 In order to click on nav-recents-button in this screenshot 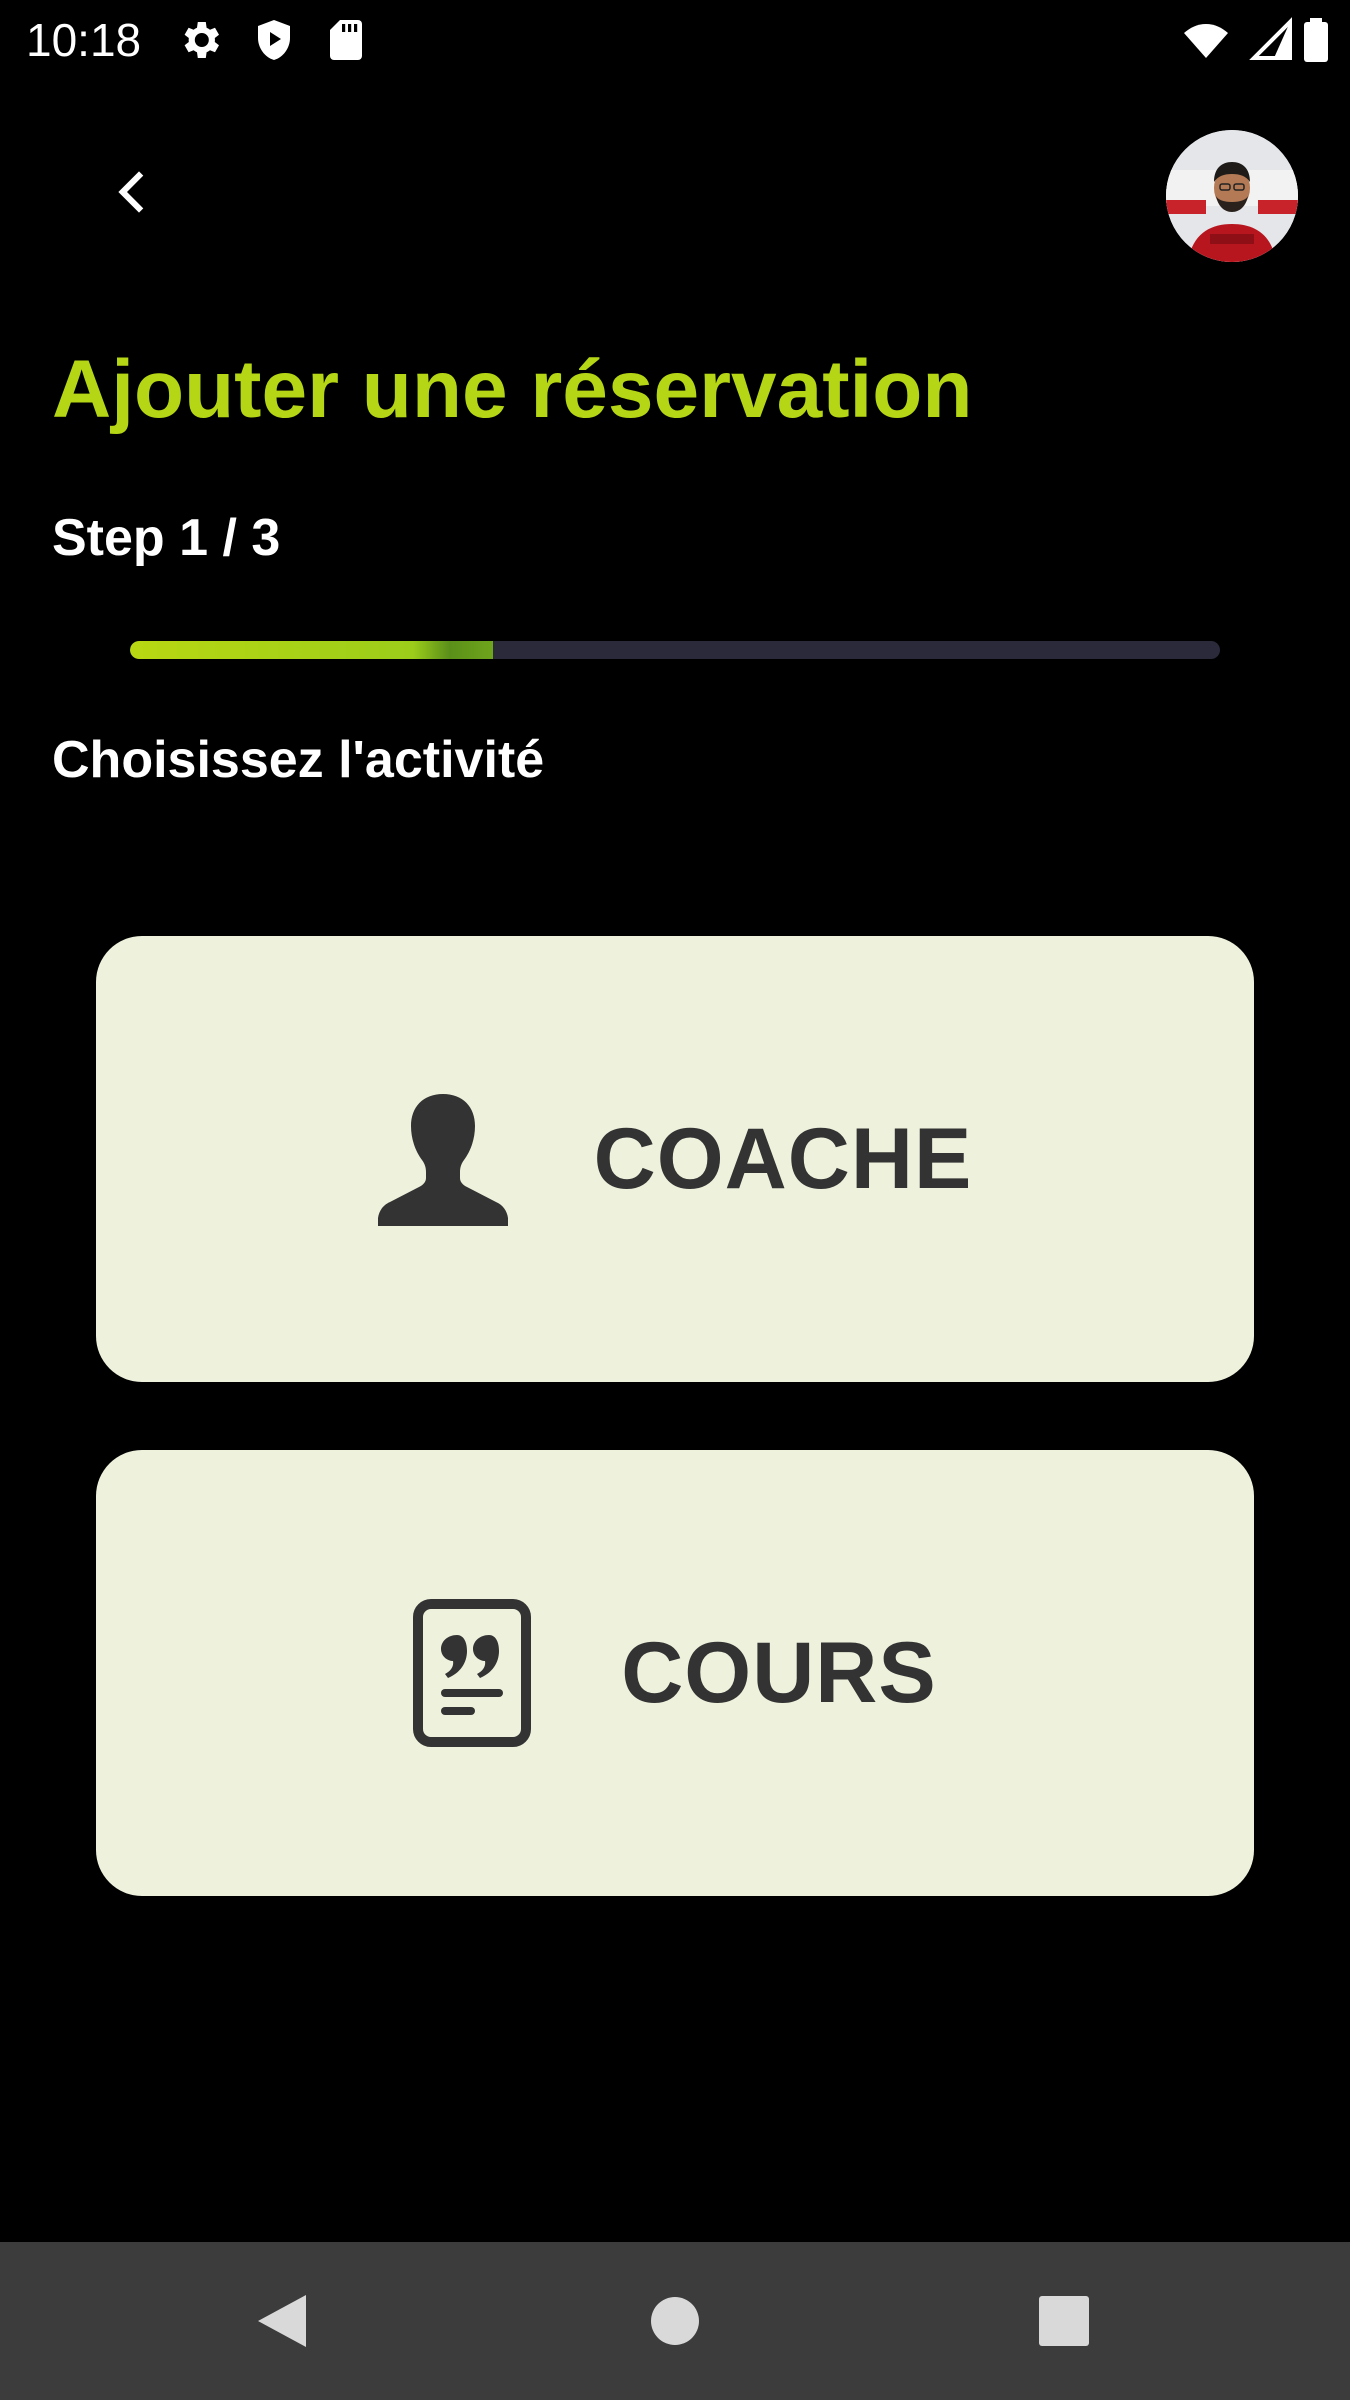, I will do `click(1064, 2321)`.